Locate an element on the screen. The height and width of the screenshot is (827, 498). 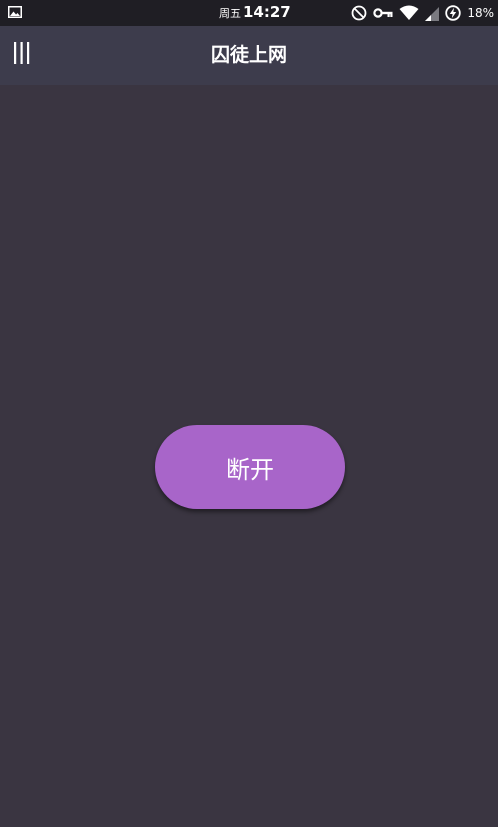
battery-percentage: 18% is located at coordinates (480, 13).